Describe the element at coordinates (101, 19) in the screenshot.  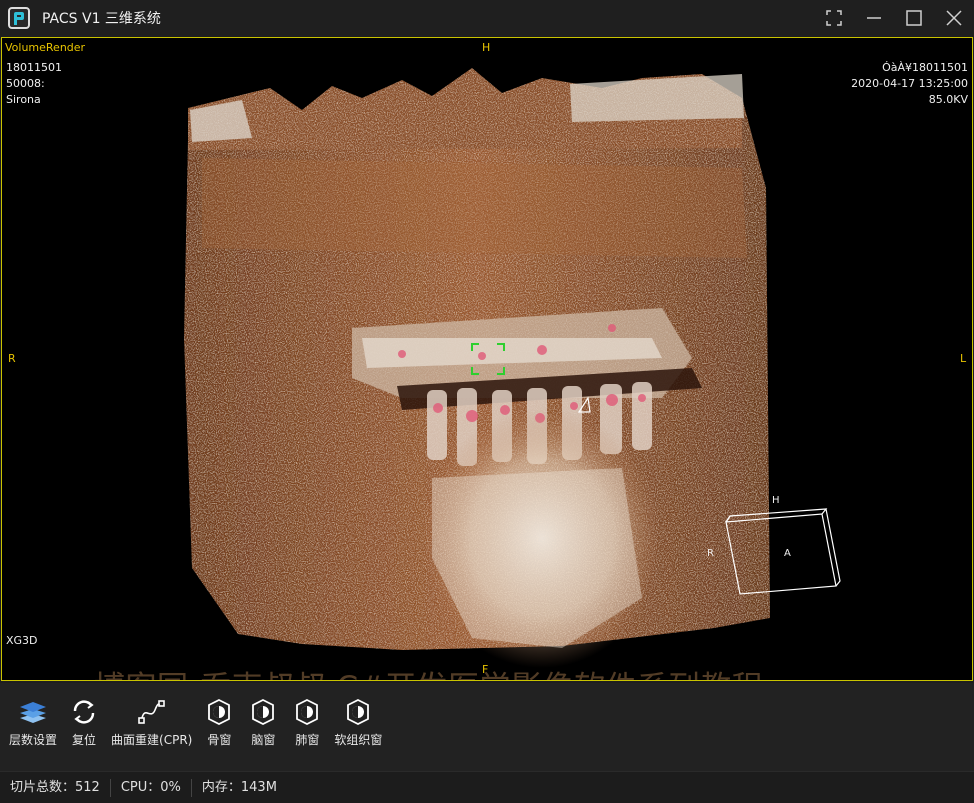
I see `window-title: PACS V1 三维系统` at that location.